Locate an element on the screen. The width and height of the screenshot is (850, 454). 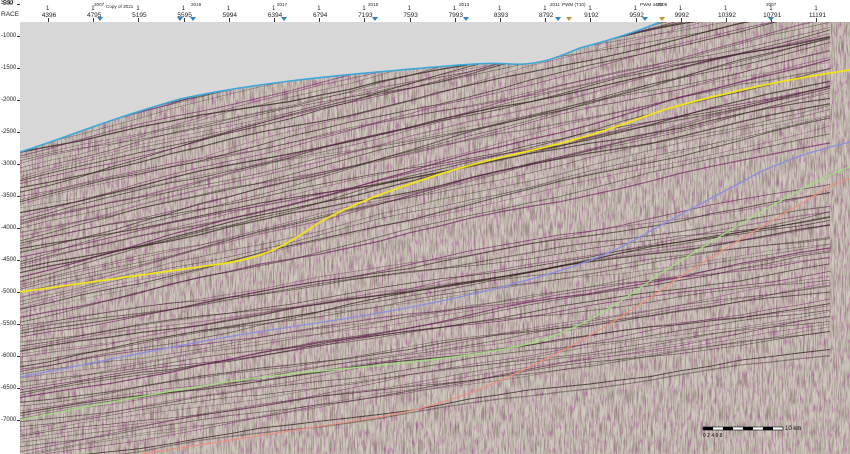
depth-label: -5000 is located at coordinates (9, 292).